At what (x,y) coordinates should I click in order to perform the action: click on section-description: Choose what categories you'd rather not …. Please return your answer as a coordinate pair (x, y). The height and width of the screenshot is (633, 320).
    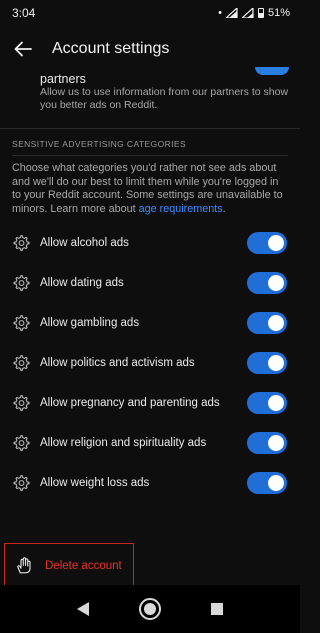
    Looking at the image, I should click on (150, 186).